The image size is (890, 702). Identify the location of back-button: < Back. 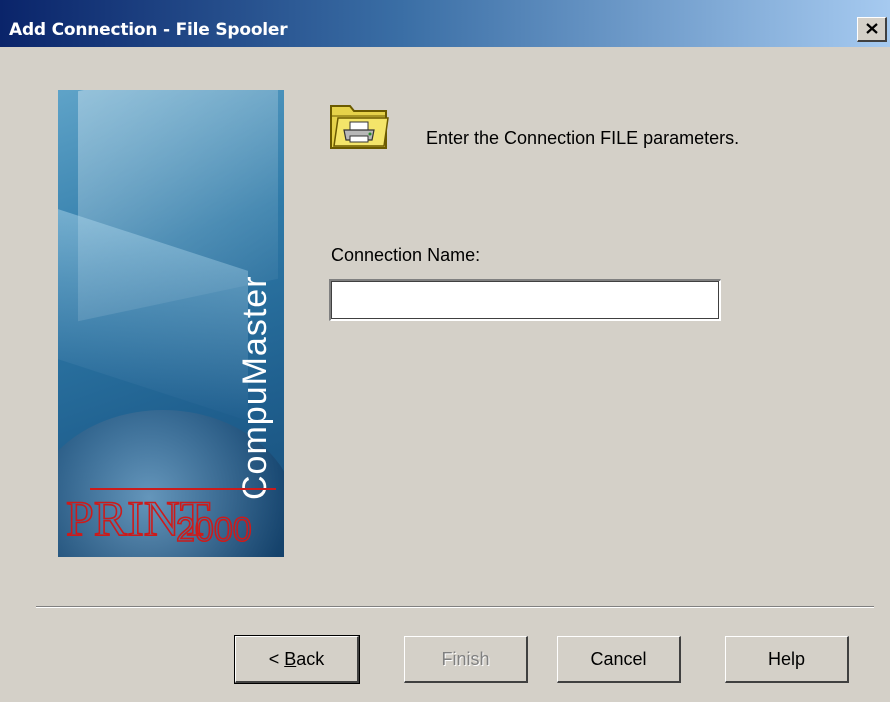
(297, 659).